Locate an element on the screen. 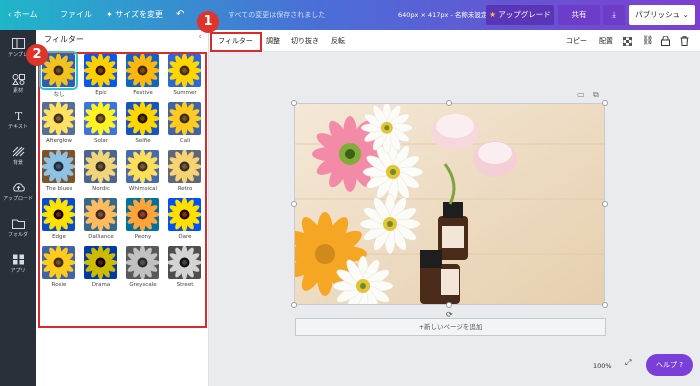 The height and width of the screenshot is (386, 700). panel-title: フィルター is located at coordinates (64, 39).